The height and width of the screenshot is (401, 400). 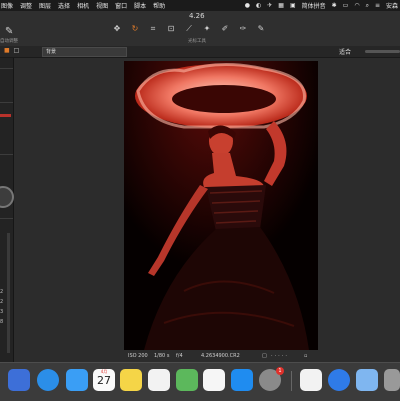 I want to click on menu-window: 窗口, so click(x=121, y=5).